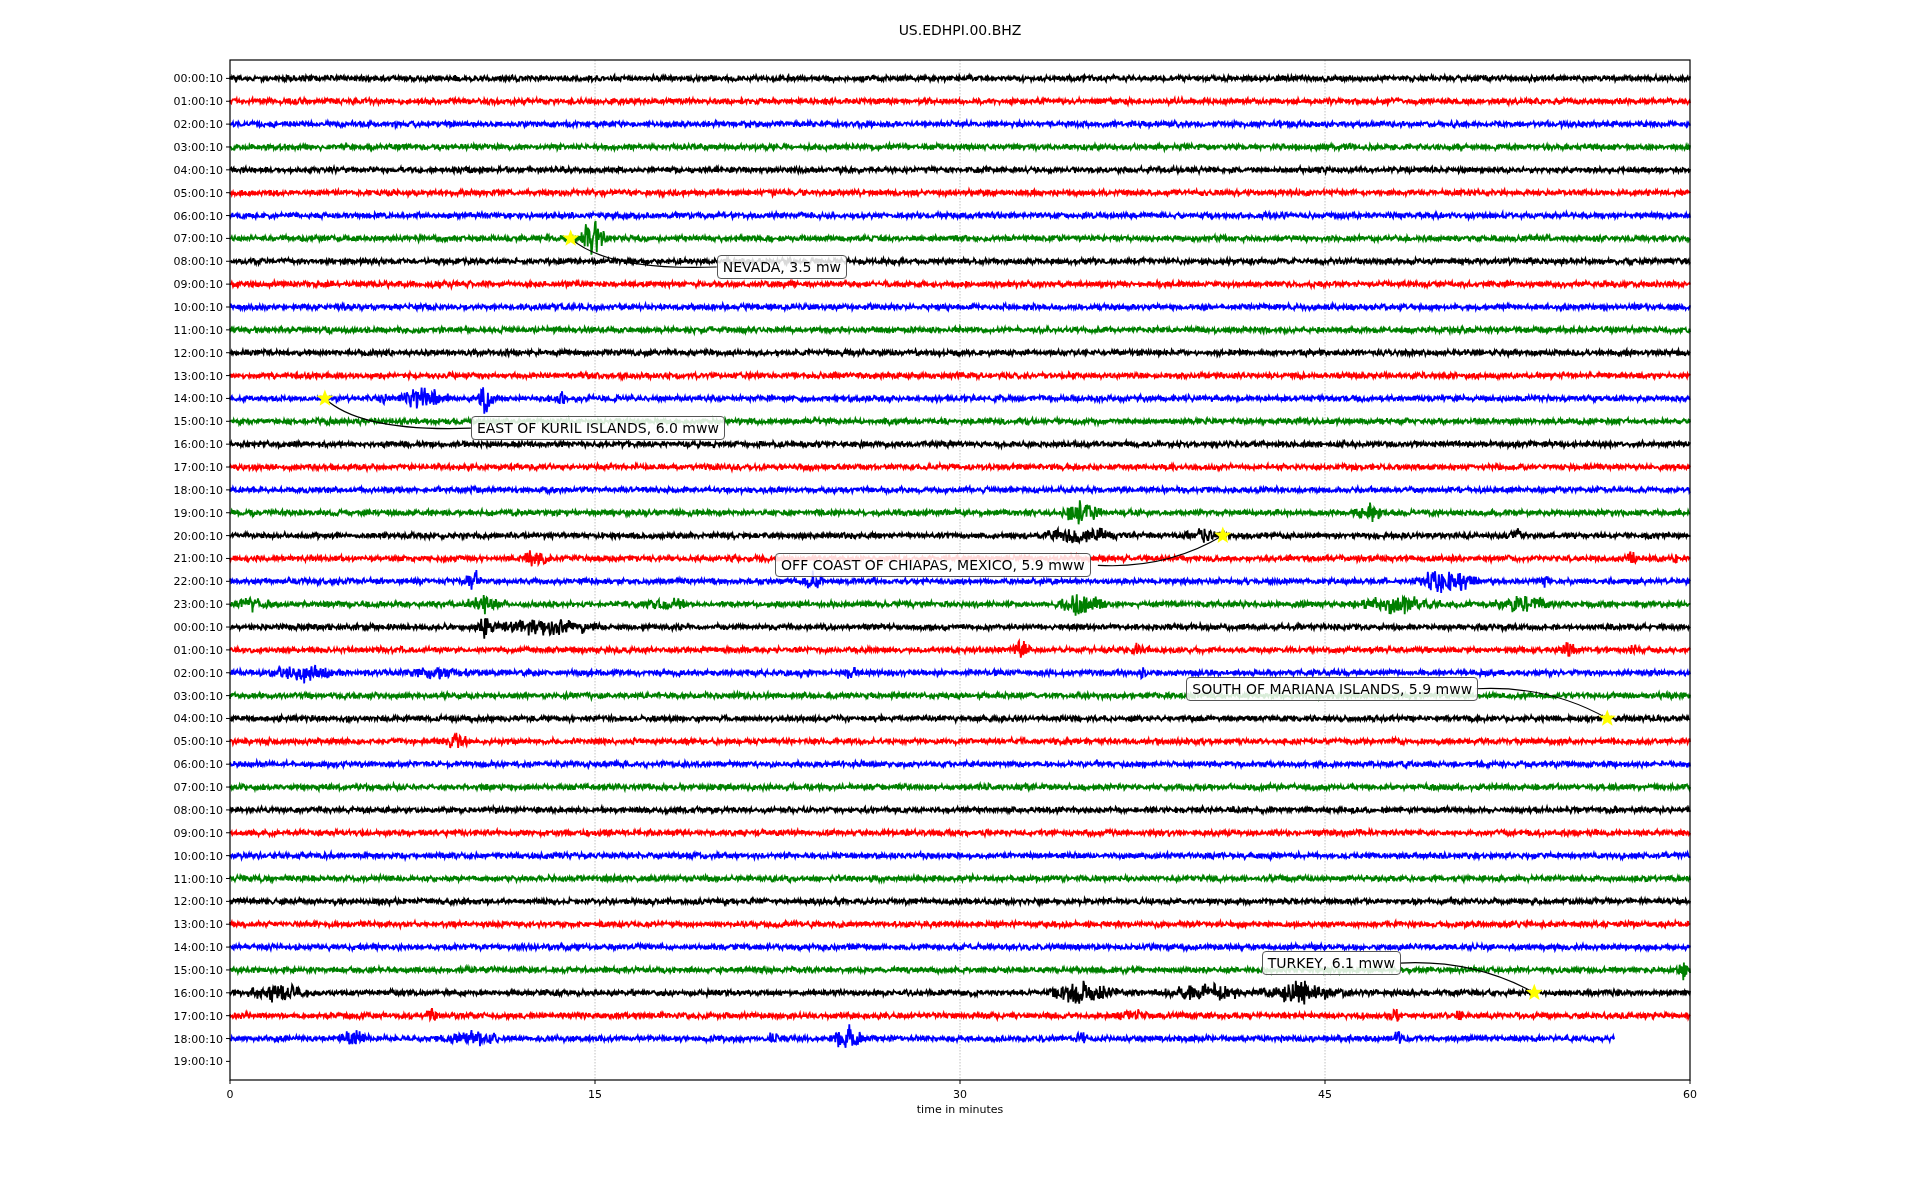  I want to click on chart-title: US.EDHPI.00.BHZ, so click(960, 30).